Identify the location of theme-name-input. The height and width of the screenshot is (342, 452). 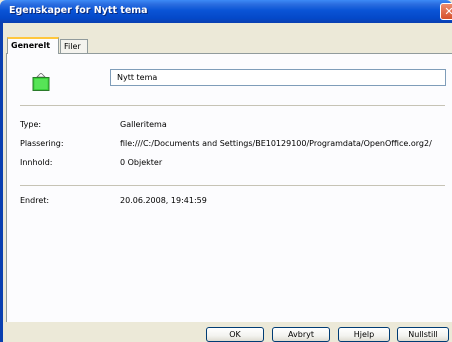
(278, 77).